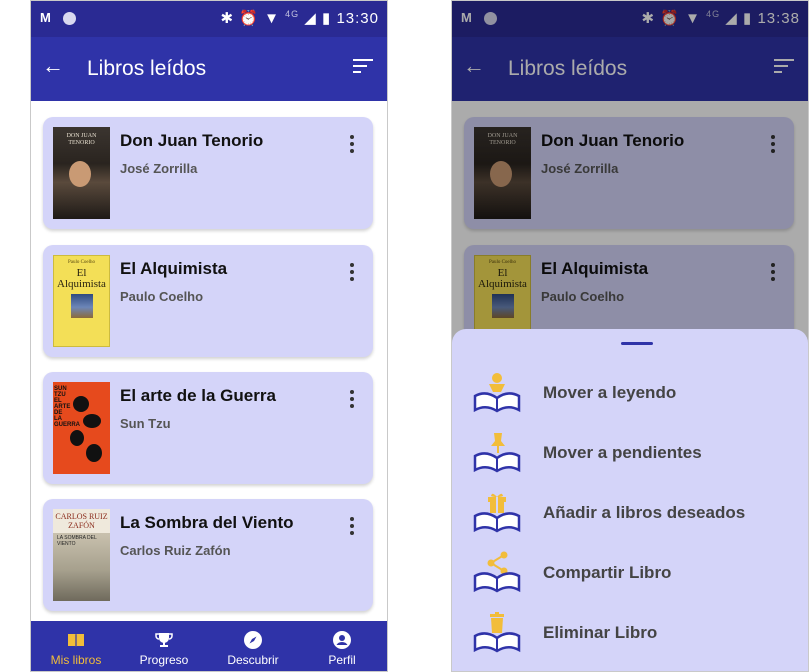  I want to click on drag-handle, so click(637, 343).